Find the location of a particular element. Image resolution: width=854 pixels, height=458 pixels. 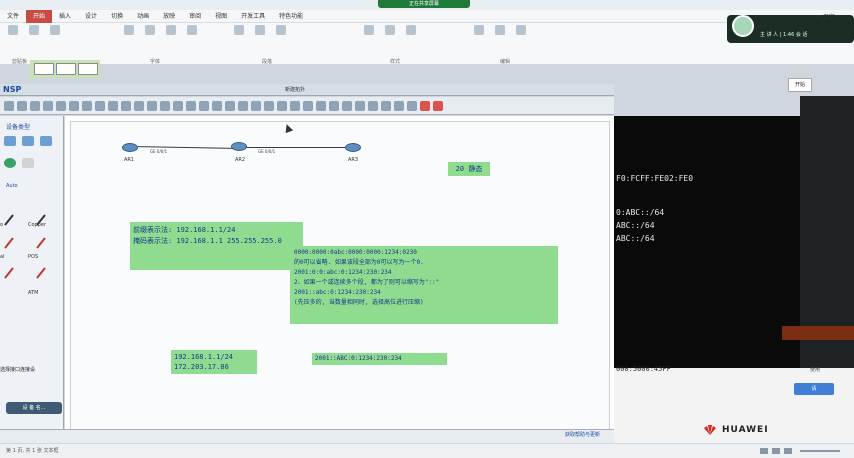

menu-item: 开始 is located at coordinates (39, 16).